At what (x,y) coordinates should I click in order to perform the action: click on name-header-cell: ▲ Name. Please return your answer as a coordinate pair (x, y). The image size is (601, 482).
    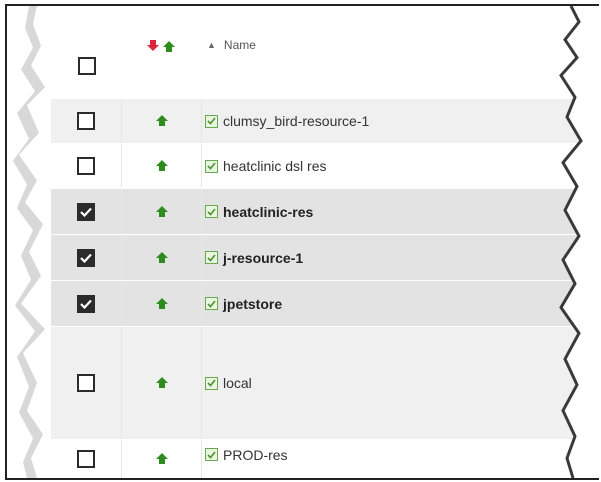
    Looking at the image, I should click on (390, 52).